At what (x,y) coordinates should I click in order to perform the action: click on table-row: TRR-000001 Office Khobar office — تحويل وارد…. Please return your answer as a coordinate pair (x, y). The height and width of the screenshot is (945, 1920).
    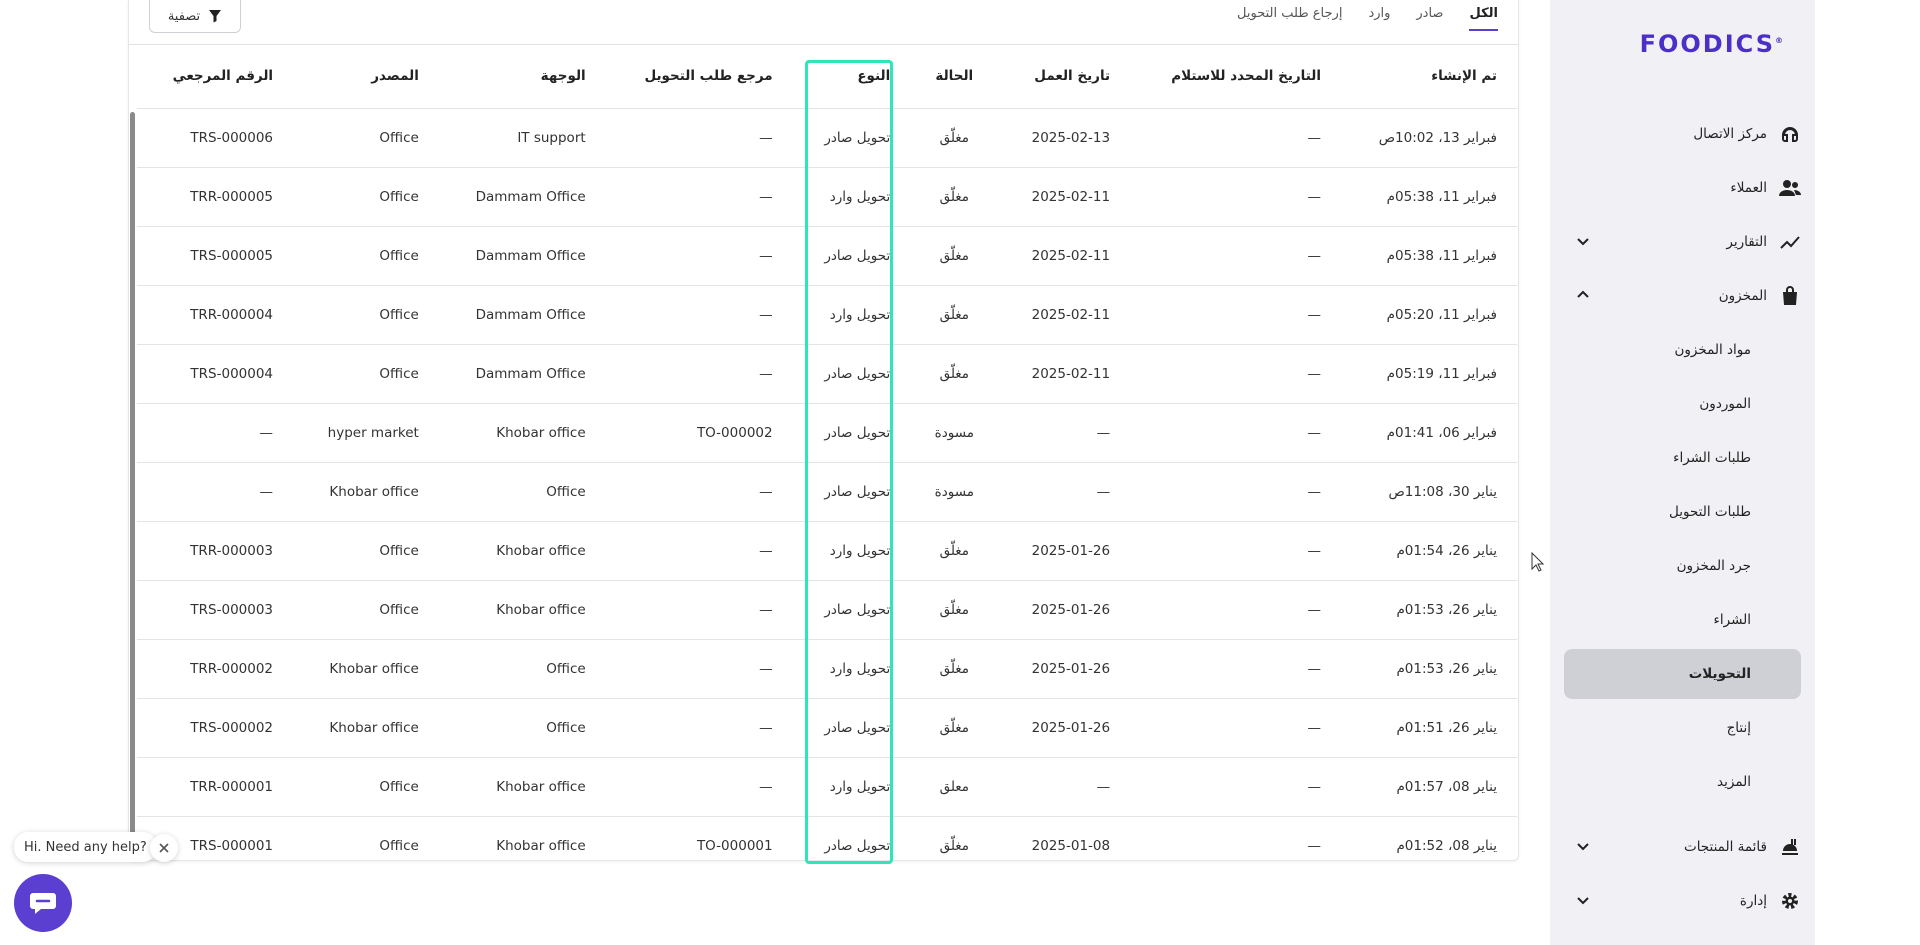
    Looking at the image, I should click on (827, 787).